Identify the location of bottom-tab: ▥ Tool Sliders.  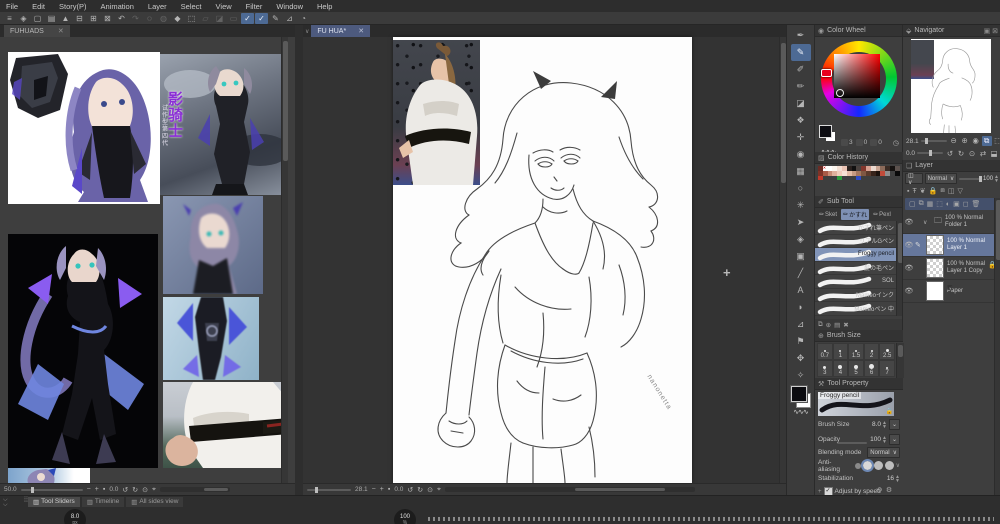
(54, 501).